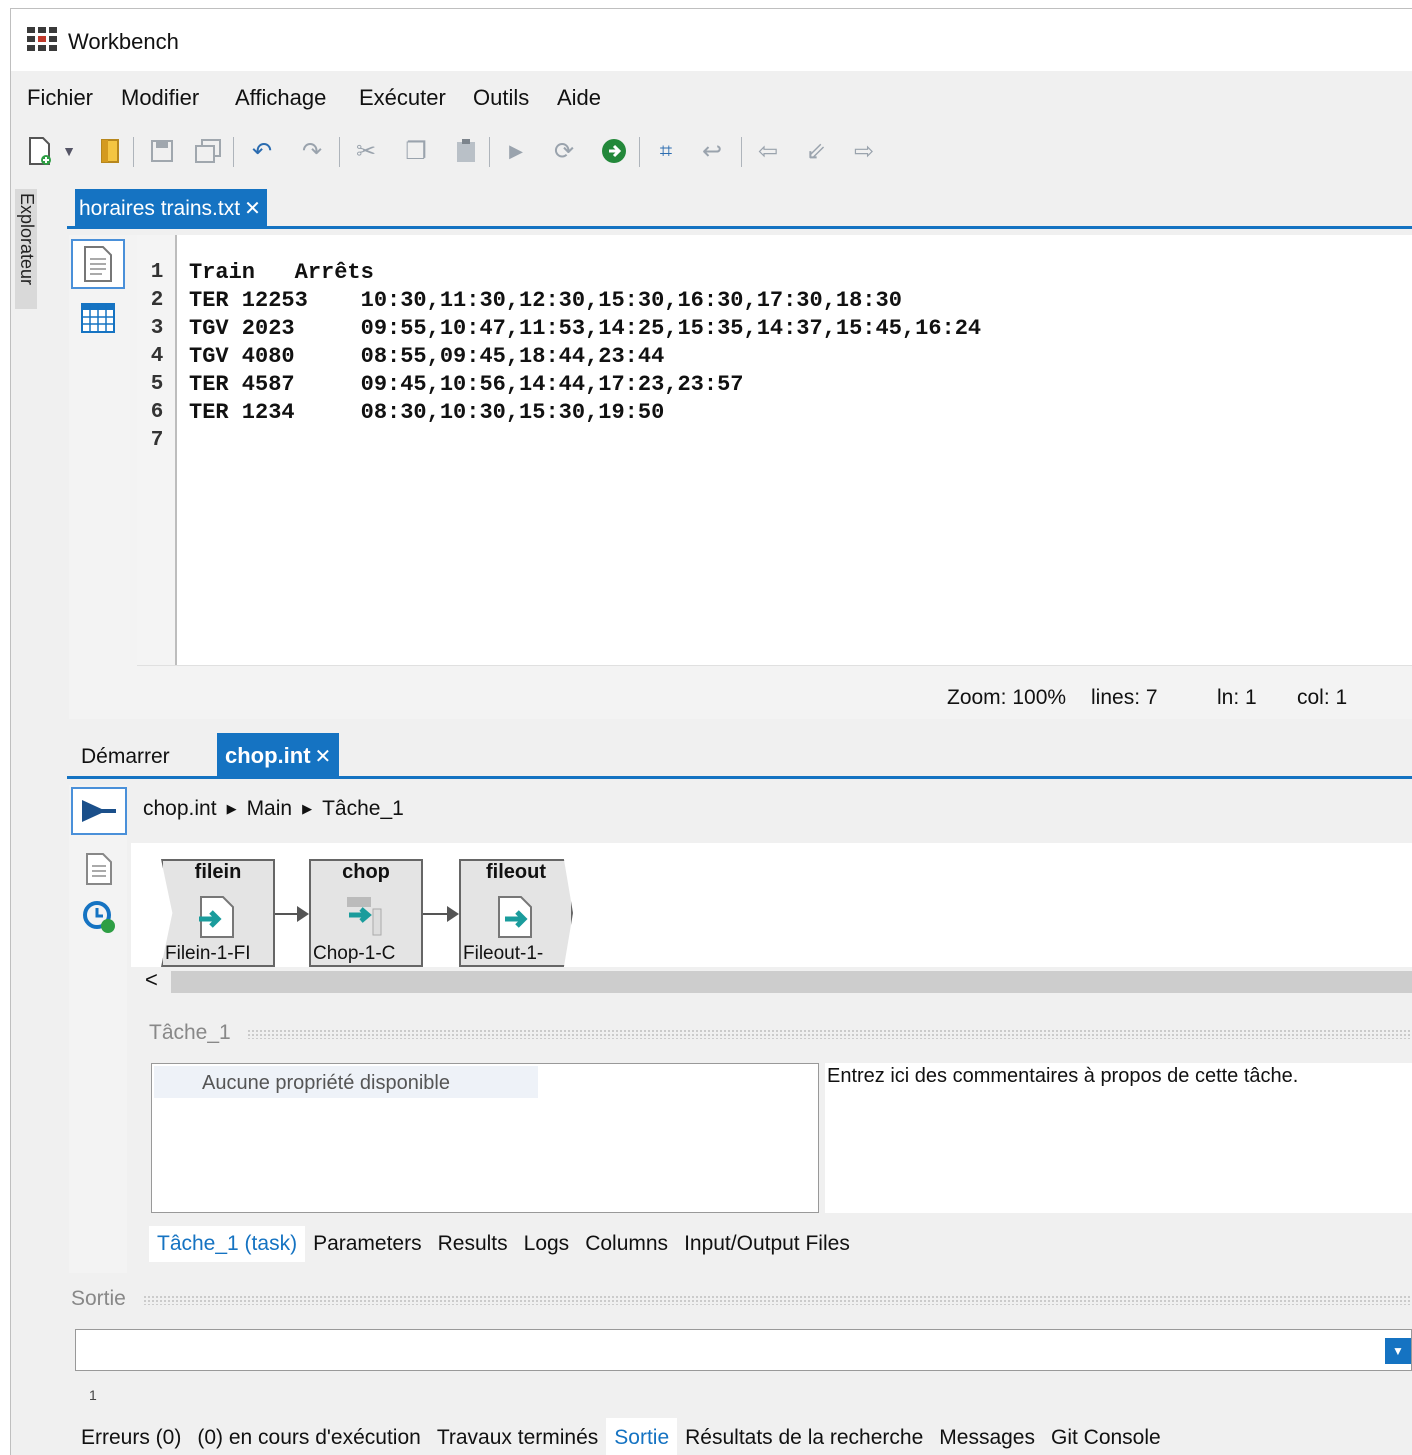 This screenshot has height=1455, width=1412. Describe the element at coordinates (366, 872) in the screenshot. I see `node-title: chop` at that location.